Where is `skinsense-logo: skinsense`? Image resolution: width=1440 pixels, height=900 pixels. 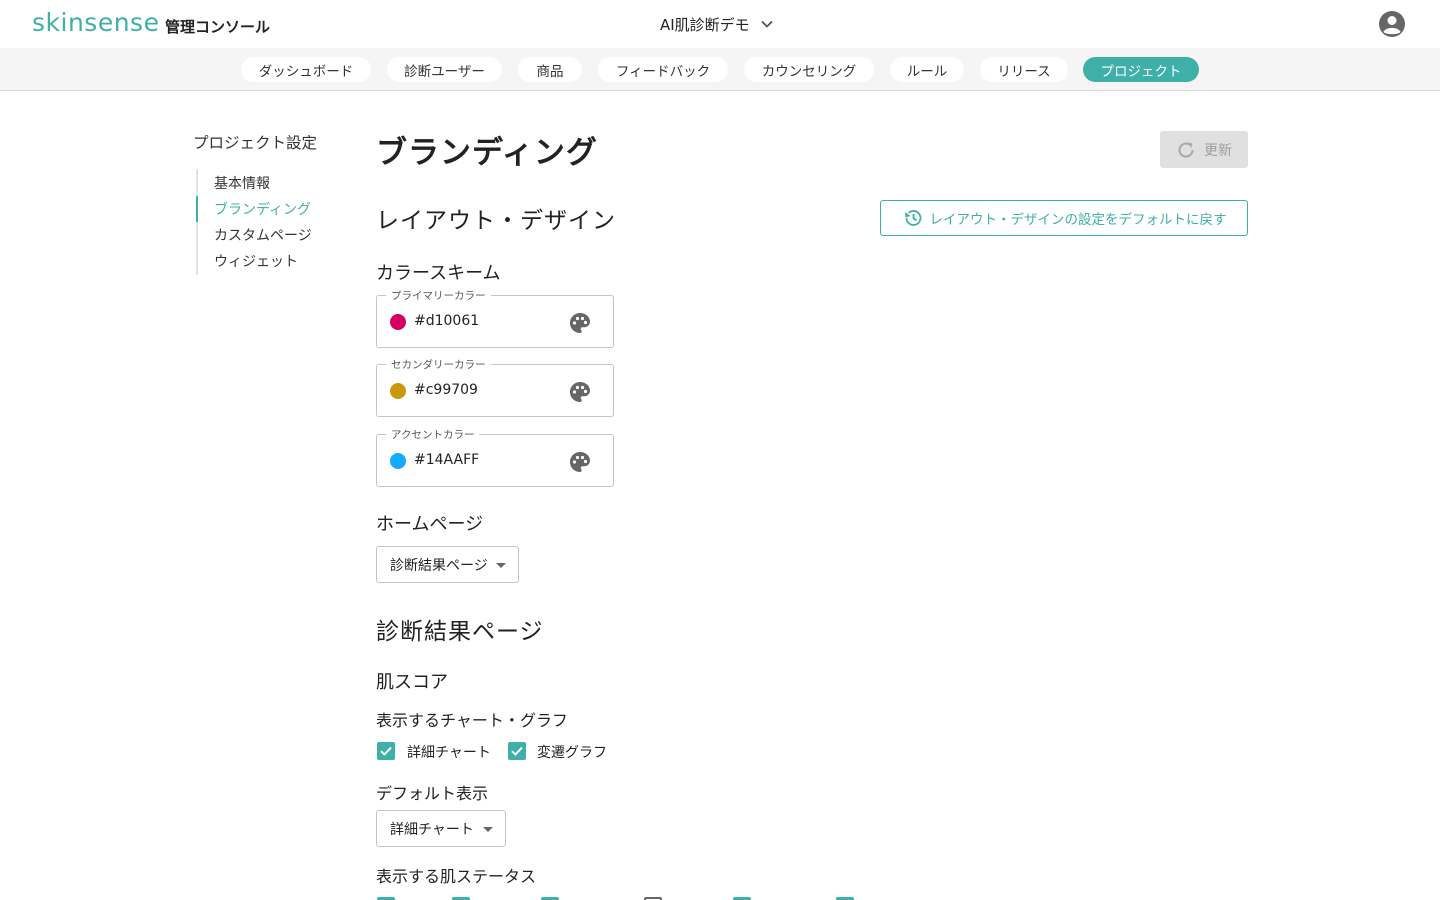
skinsense-logo: skinsense is located at coordinates (95, 22).